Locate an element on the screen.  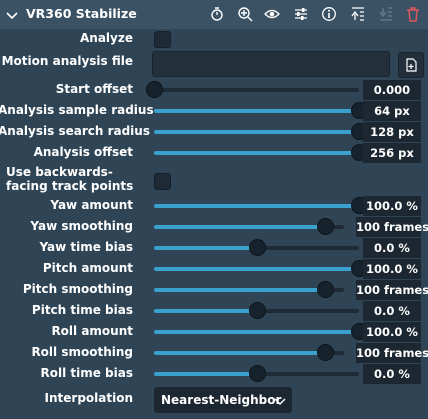
roll-bias-slider is located at coordinates (256, 373).